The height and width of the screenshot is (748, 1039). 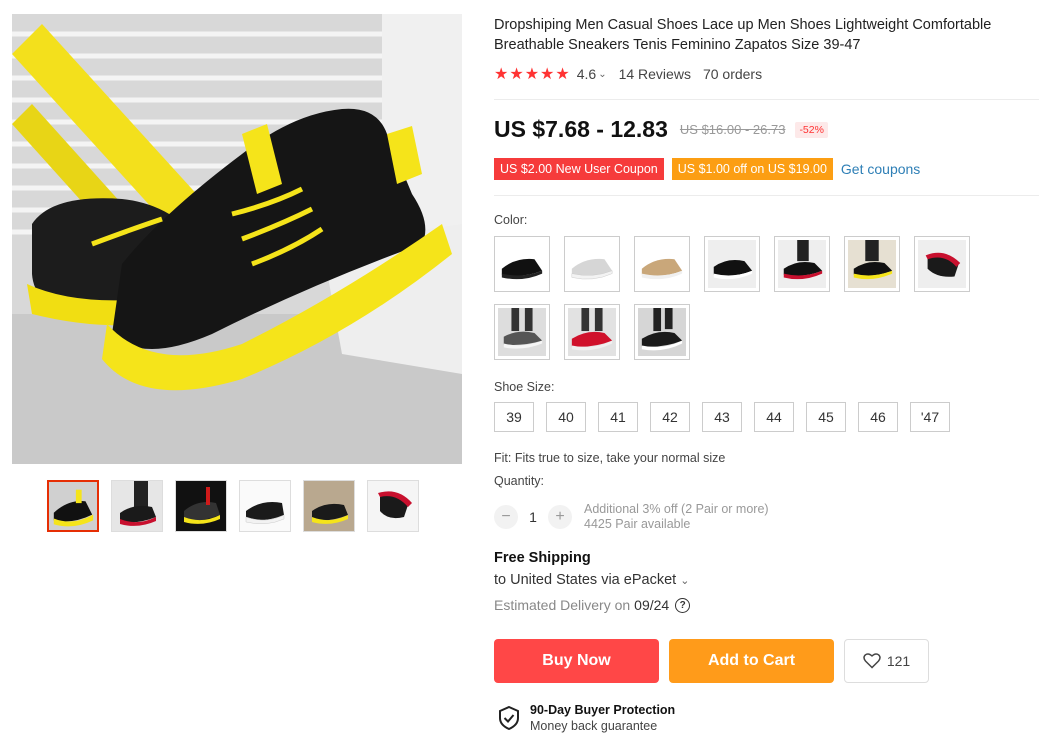 What do you see at coordinates (811, 129) in the screenshot?
I see `discount-badge: -52%` at bounding box center [811, 129].